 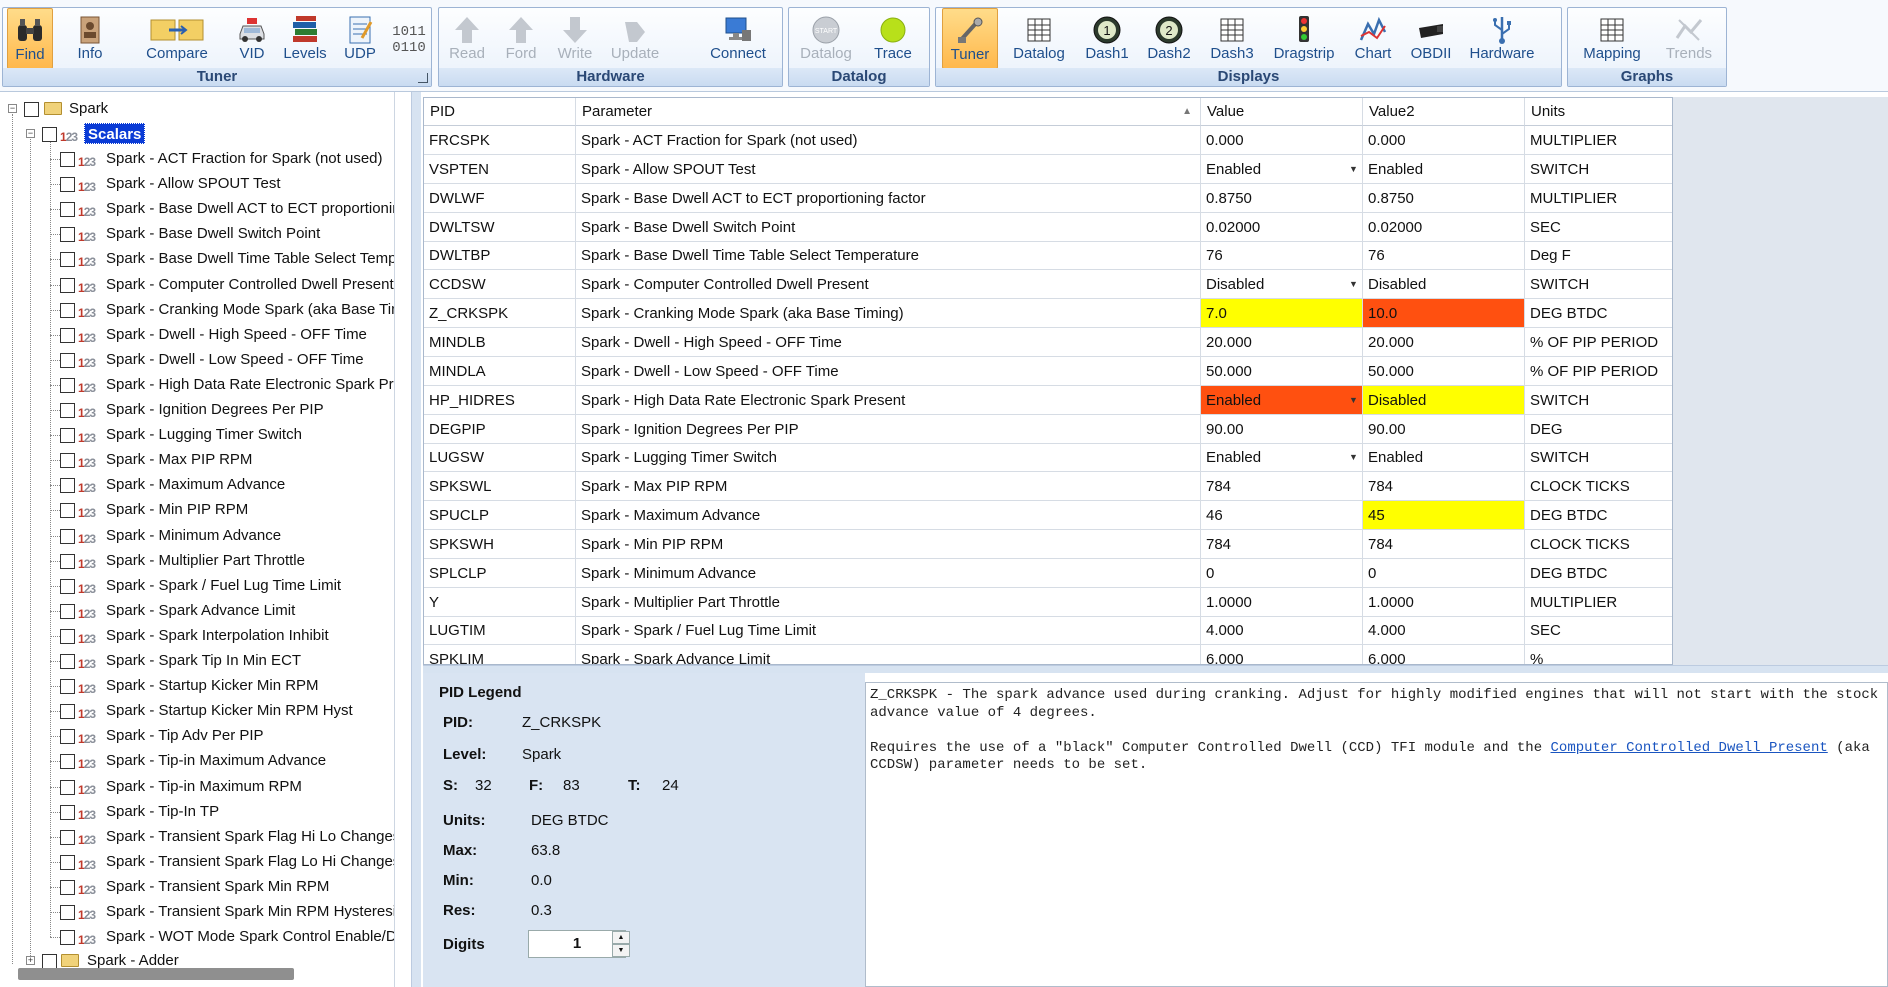 I want to click on cell-value2: 20.000, so click(x=1444, y=342).